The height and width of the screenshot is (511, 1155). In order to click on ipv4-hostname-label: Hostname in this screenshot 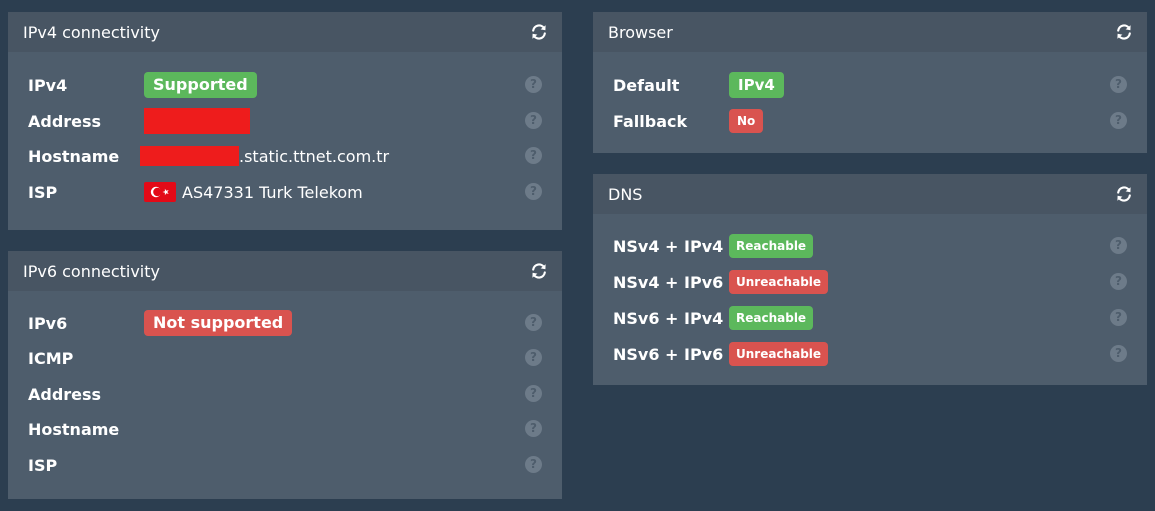, I will do `click(74, 156)`.